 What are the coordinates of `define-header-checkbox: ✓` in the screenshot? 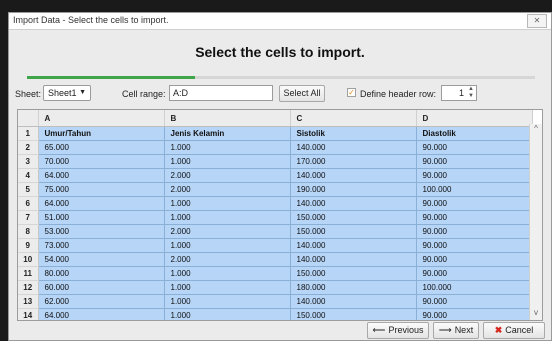 It's located at (351, 92).